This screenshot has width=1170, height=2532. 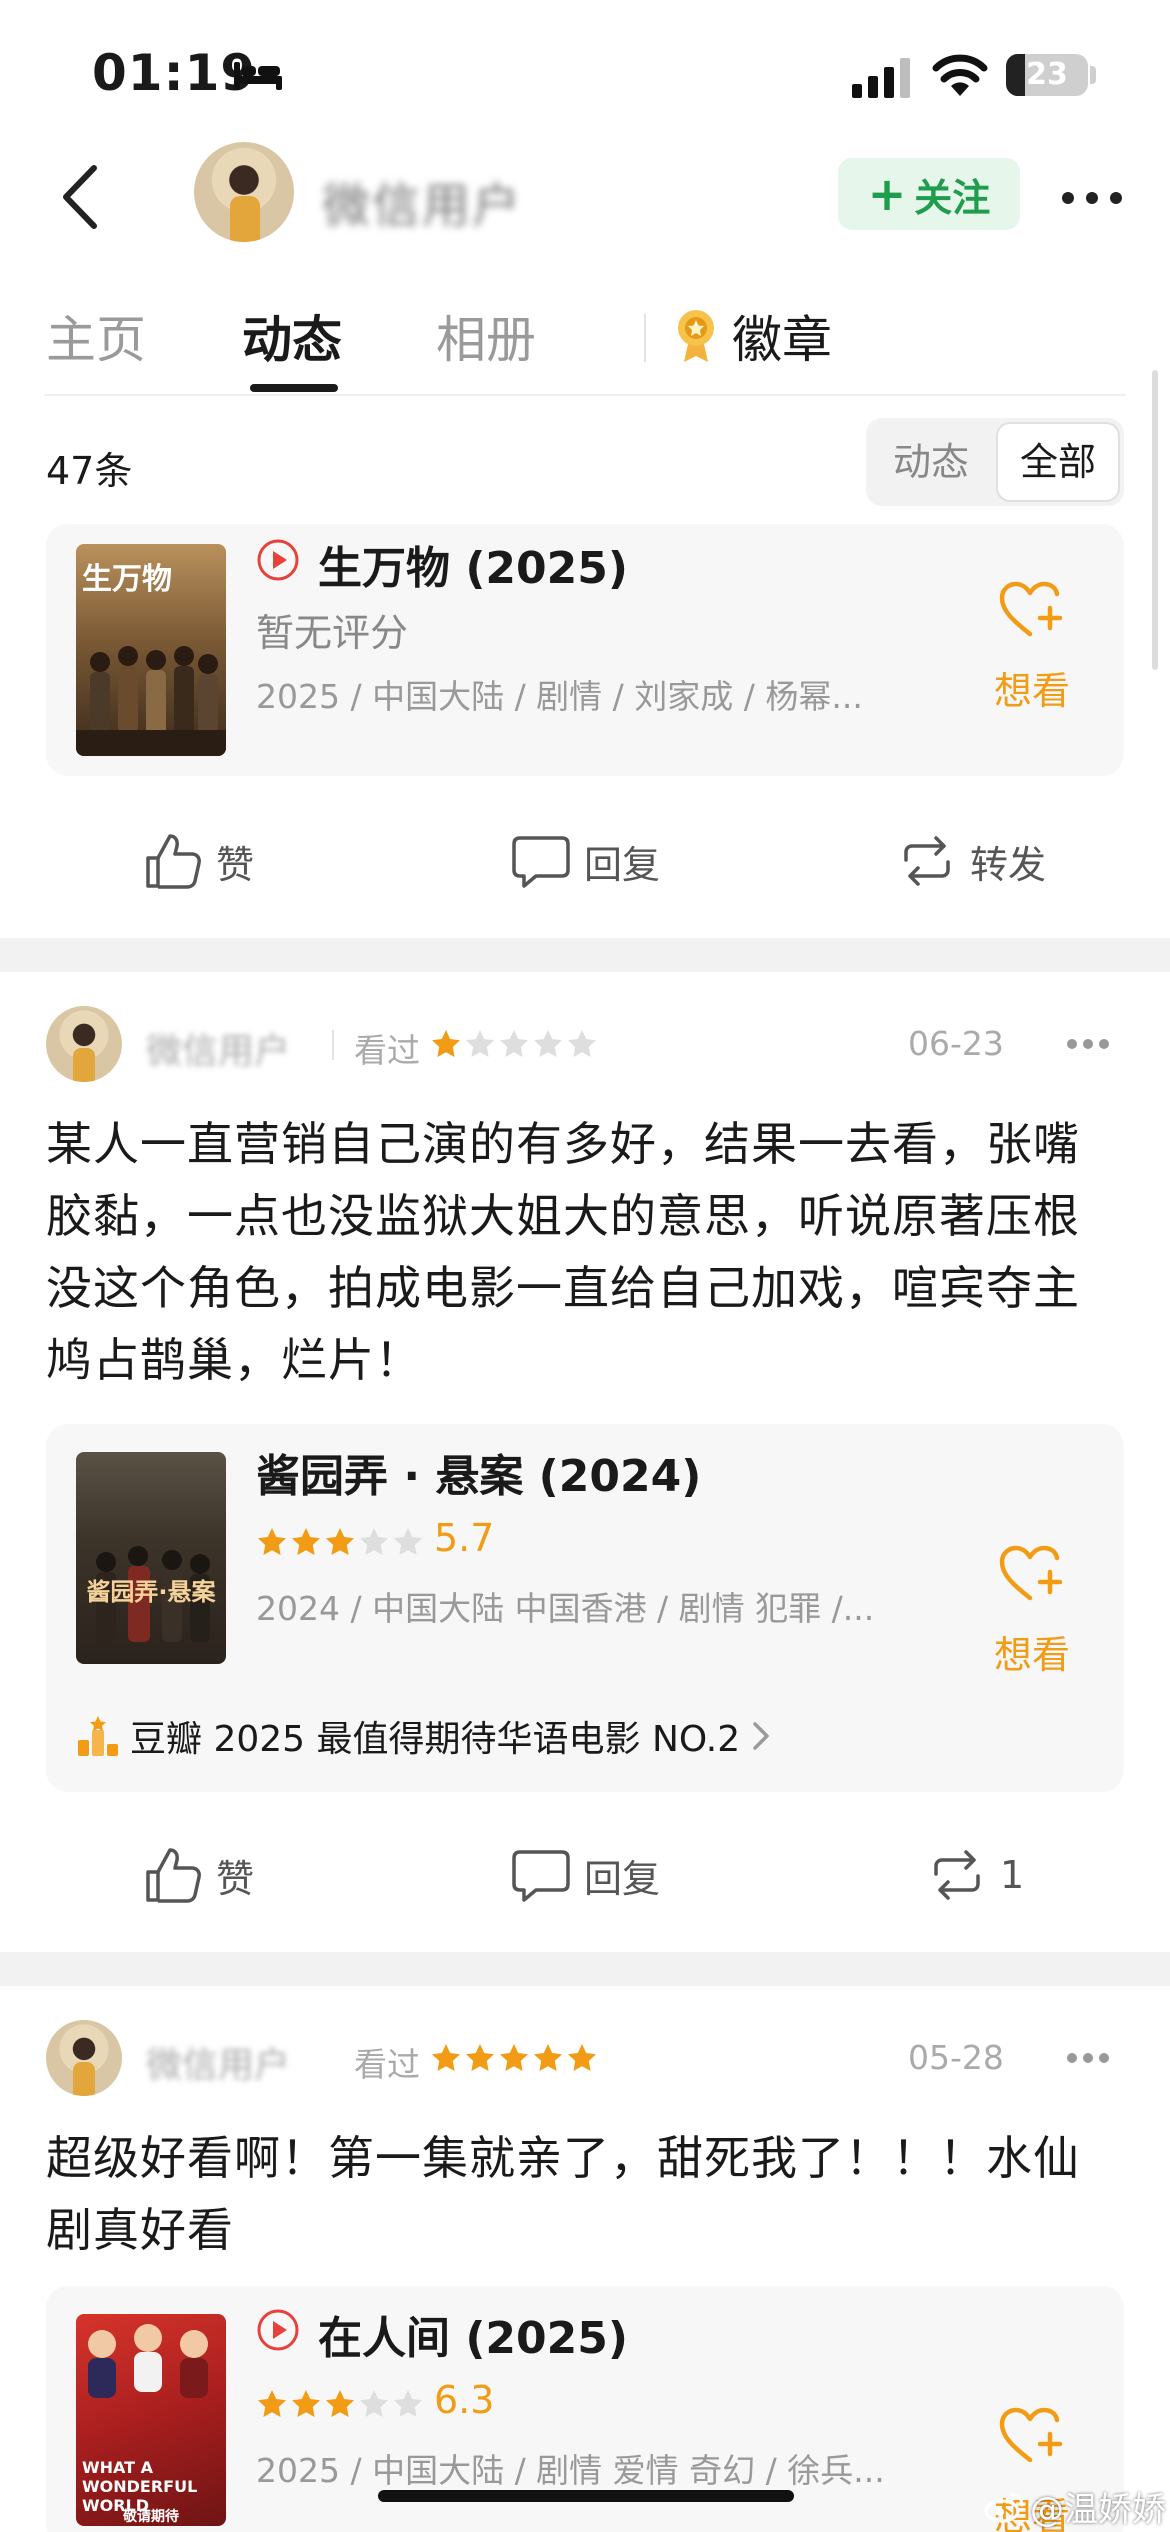 I want to click on scrollbar, so click(x=1155, y=520).